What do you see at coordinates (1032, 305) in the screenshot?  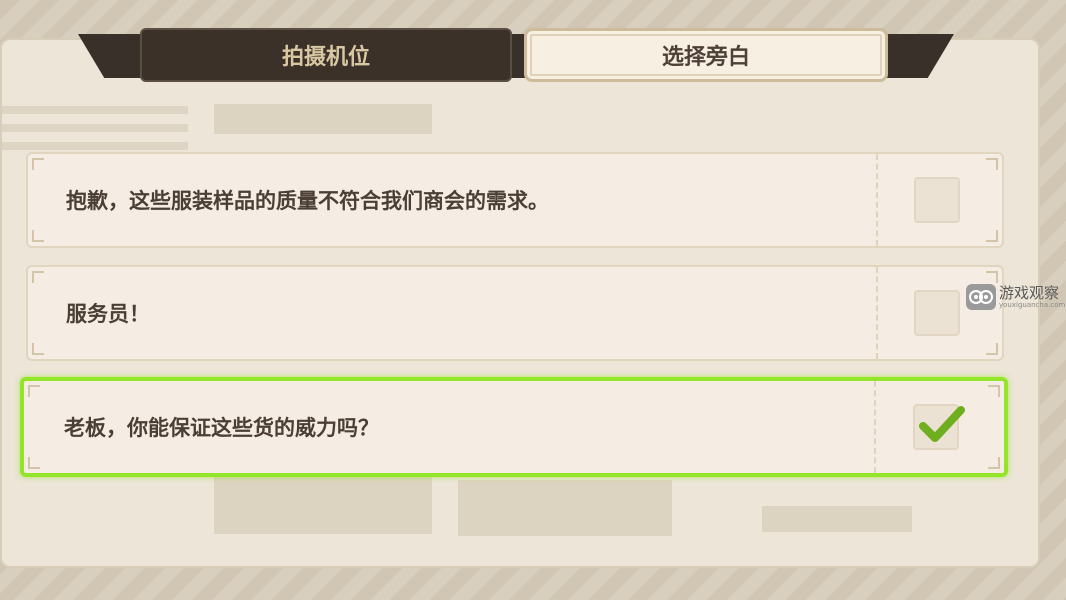 I see `watermark-subtitle: youxiguancha.com` at bounding box center [1032, 305].